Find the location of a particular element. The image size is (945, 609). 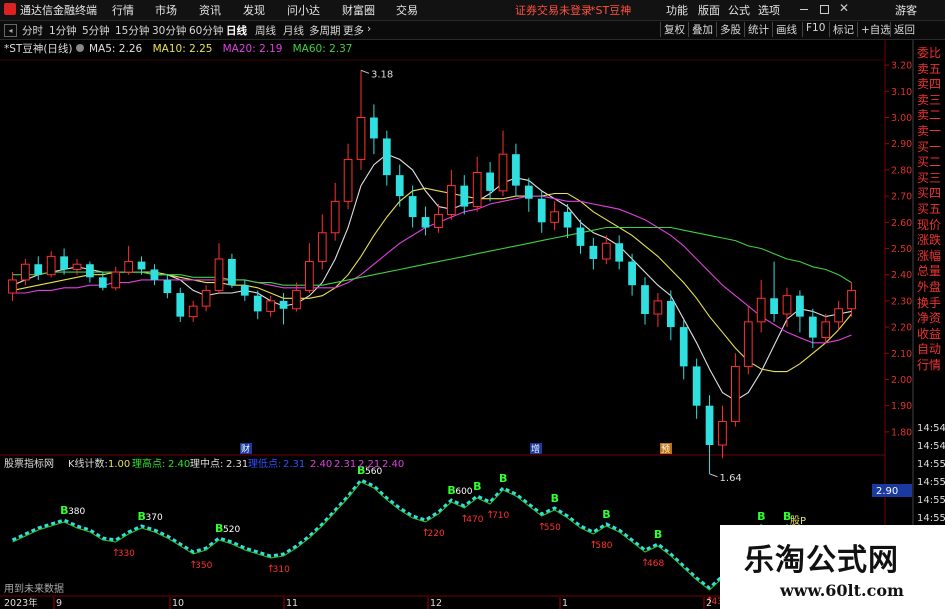

menu-wealth: 财富圈 is located at coordinates (358, 10).